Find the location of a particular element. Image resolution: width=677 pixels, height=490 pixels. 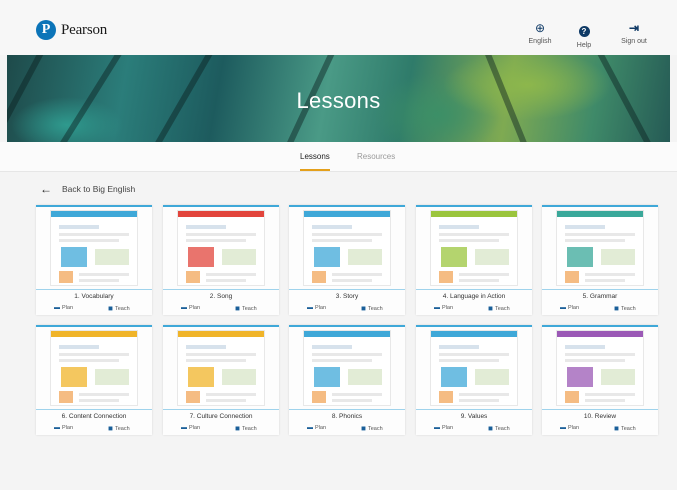

lesson-card: 2. Song ▬ Plan ◼ Teach is located at coordinates (221, 260).